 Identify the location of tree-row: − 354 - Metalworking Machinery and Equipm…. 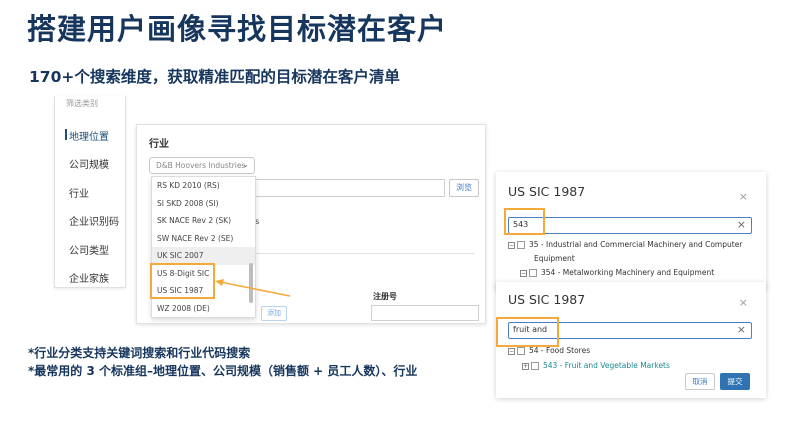
(617, 272).